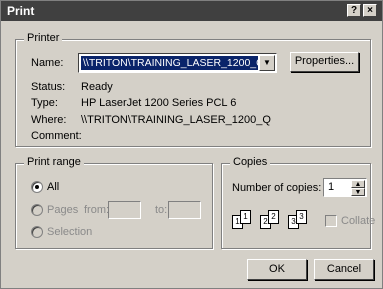  I want to click on from-label: from:, so click(97, 210).